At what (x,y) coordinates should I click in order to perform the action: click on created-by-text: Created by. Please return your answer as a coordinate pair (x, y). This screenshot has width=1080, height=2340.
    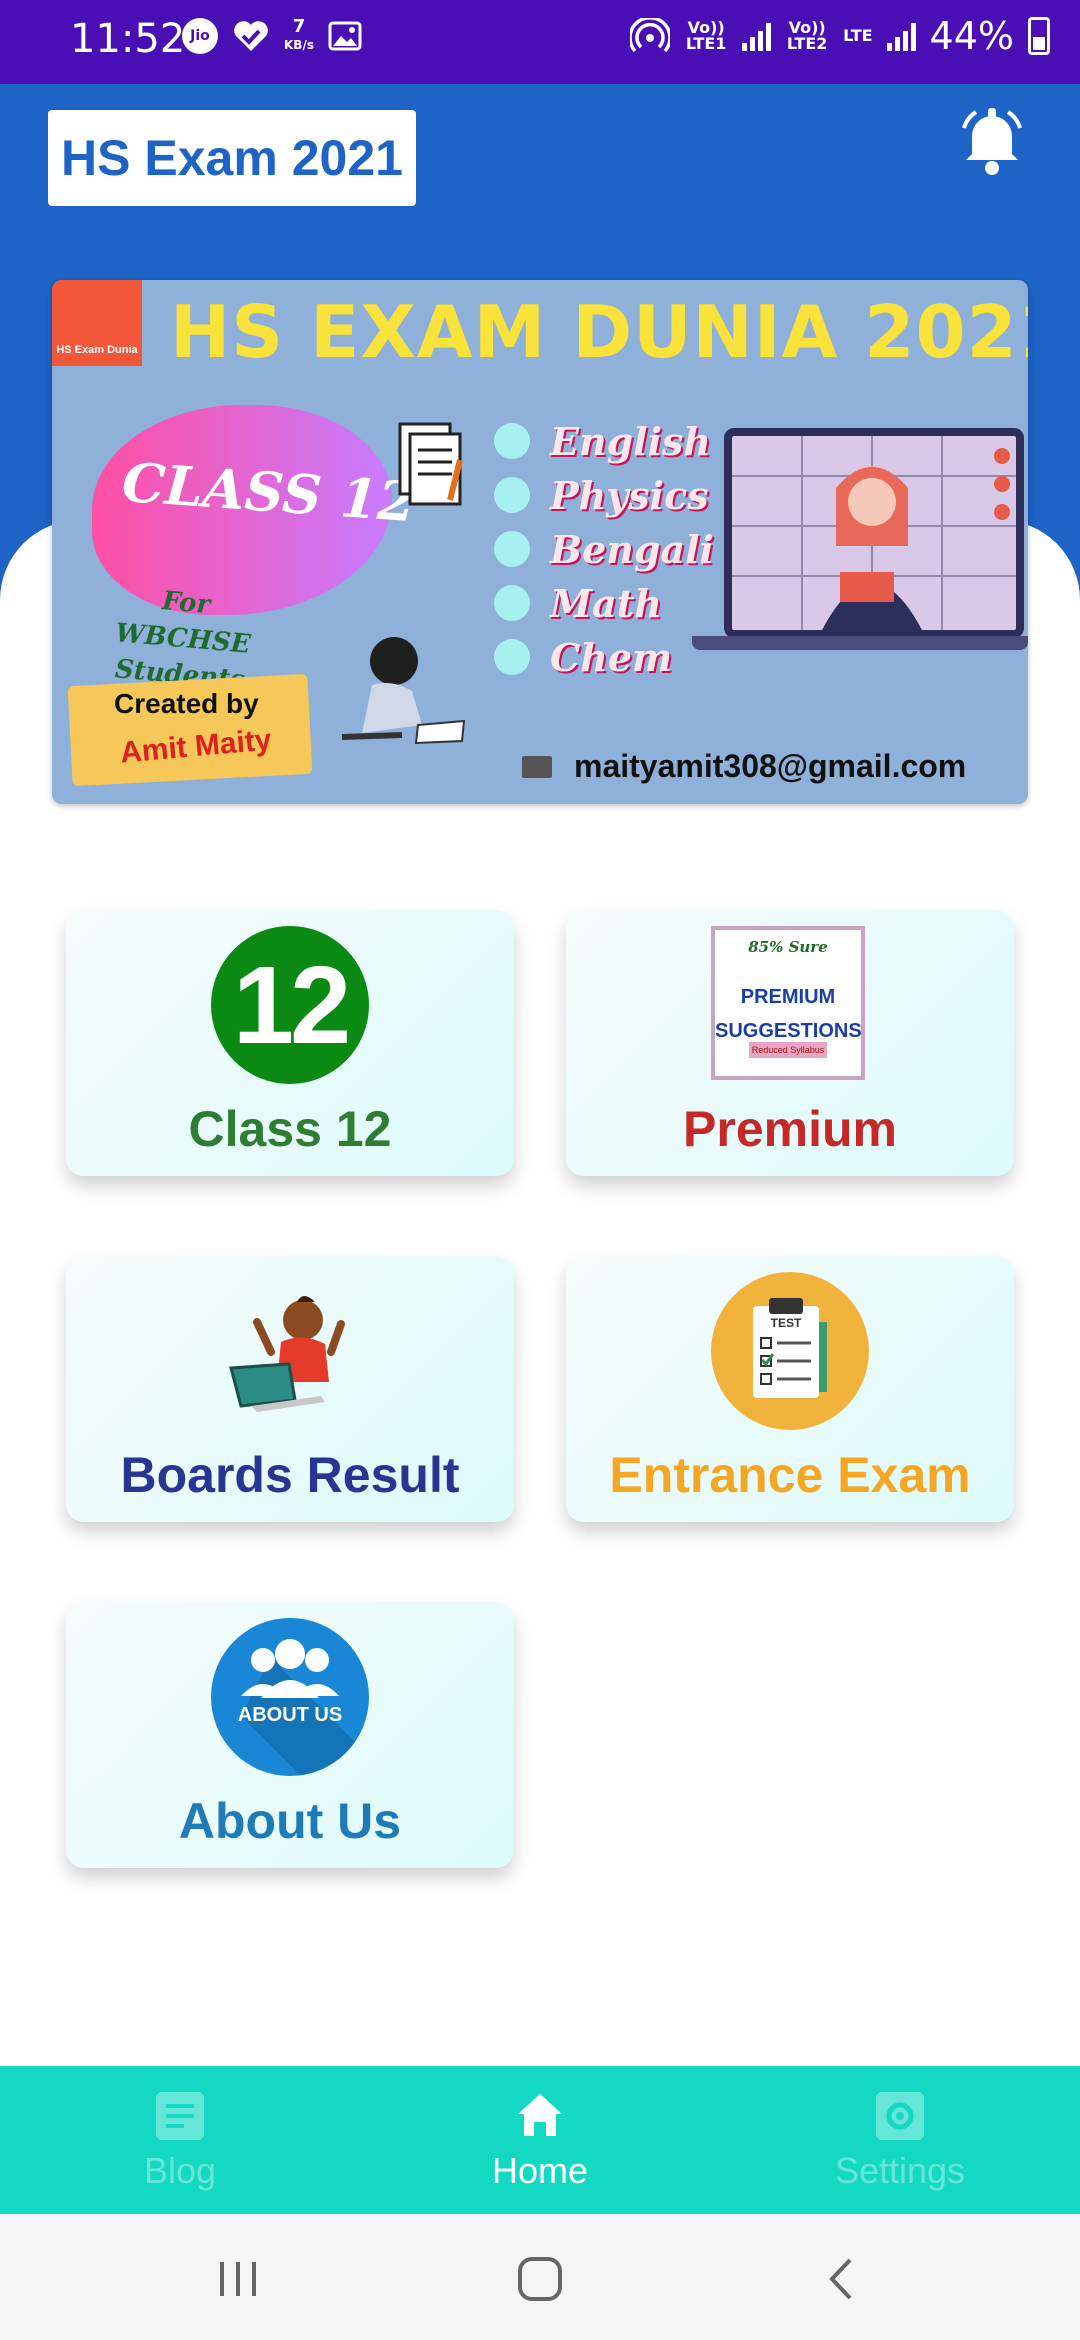
    Looking at the image, I should click on (186, 703).